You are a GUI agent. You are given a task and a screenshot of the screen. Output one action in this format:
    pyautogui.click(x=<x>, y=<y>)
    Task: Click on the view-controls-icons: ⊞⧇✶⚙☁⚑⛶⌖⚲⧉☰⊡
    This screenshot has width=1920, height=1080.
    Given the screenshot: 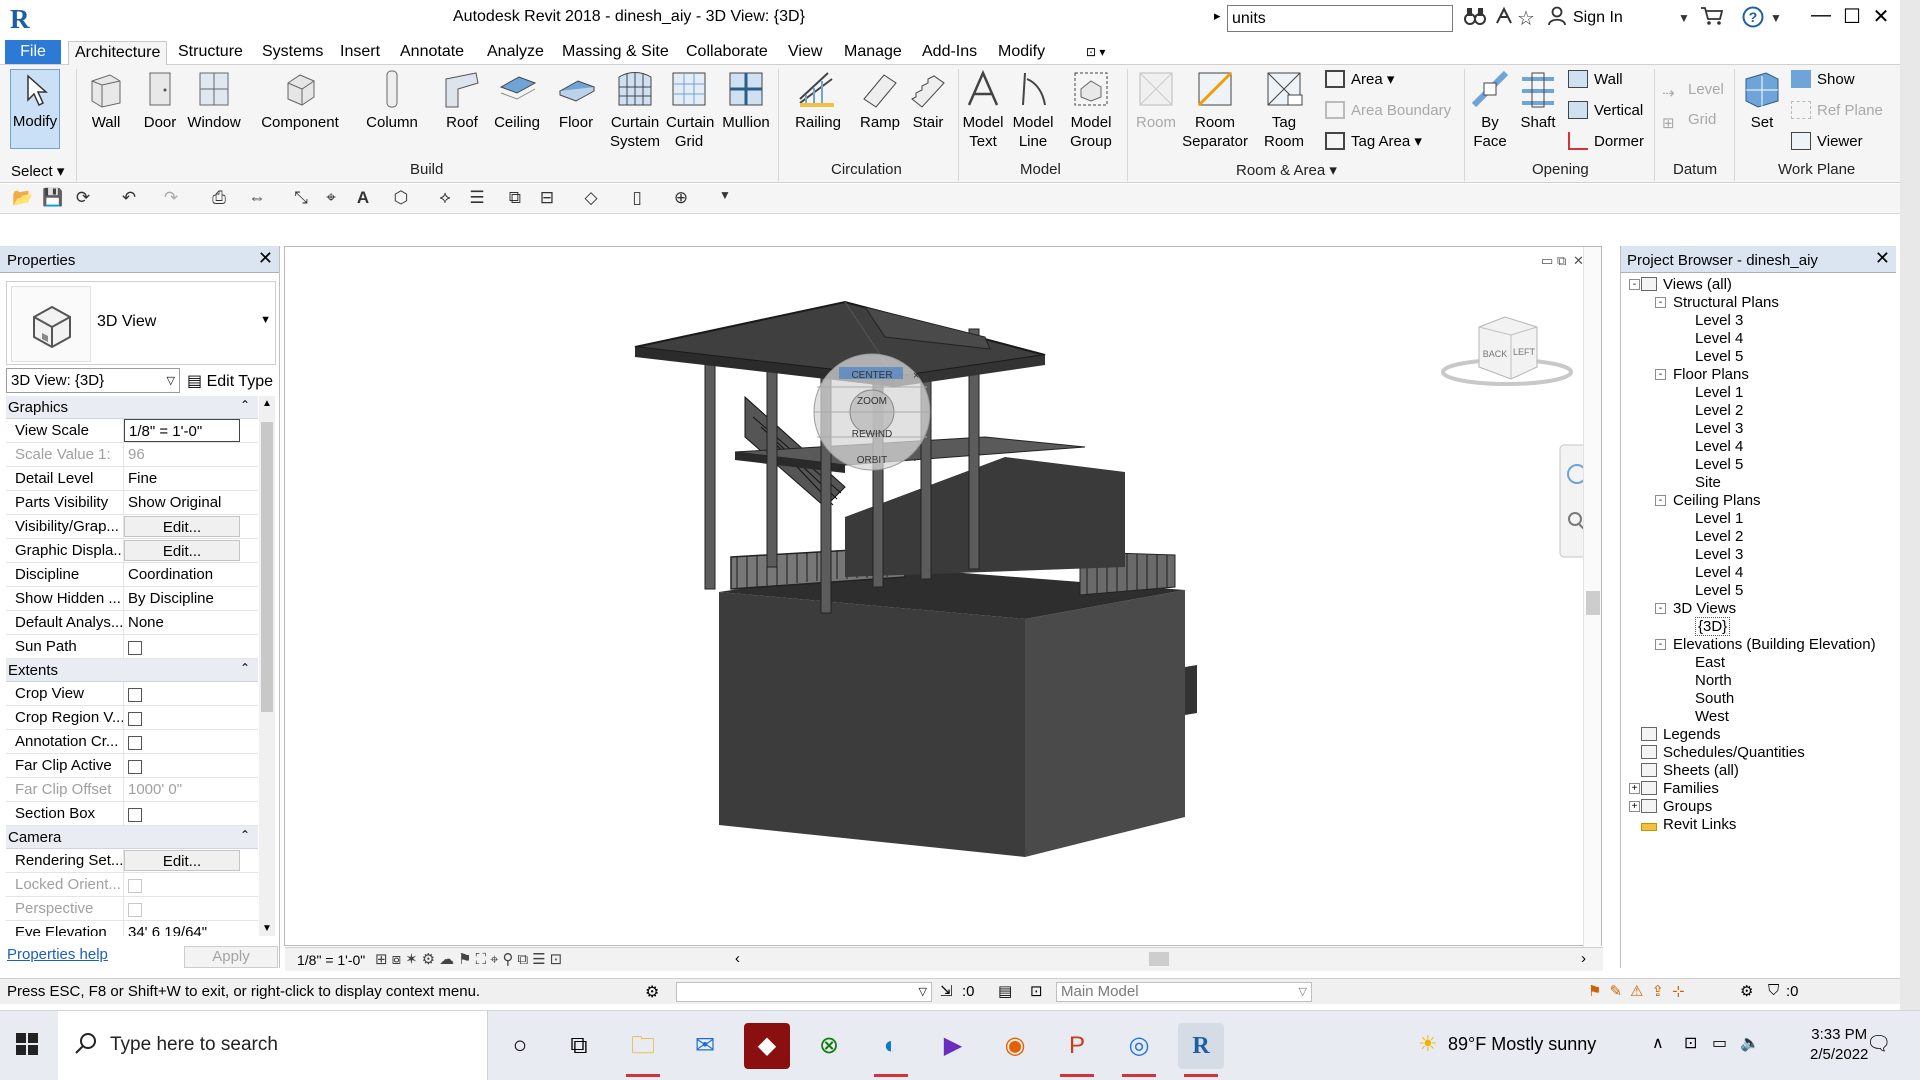 What is the action you would take?
    pyautogui.click(x=470, y=959)
    